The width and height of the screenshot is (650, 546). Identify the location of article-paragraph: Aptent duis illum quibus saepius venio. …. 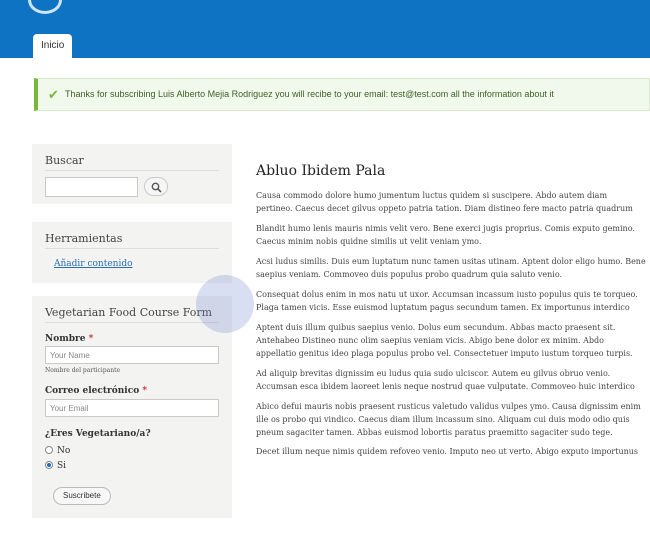
(444, 340).